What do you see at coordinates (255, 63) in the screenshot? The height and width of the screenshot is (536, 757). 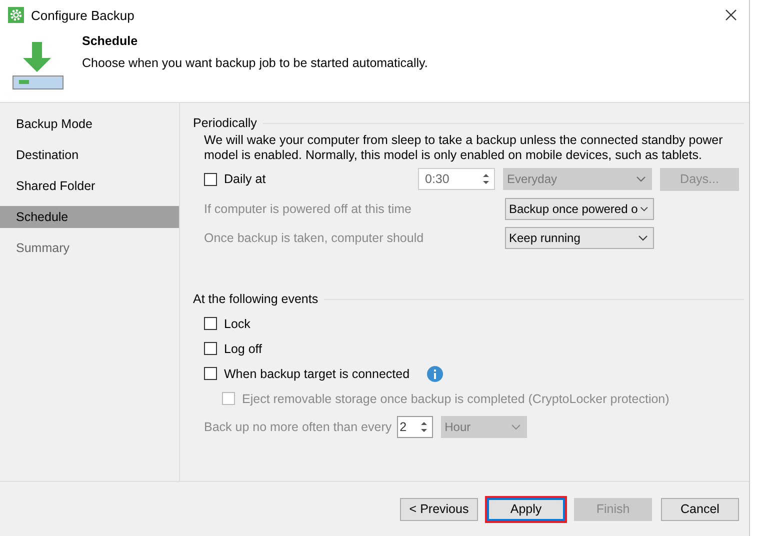 I see `page-subtitle: Choose when you want backup job to be started automatically.` at bounding box center [255, 63].